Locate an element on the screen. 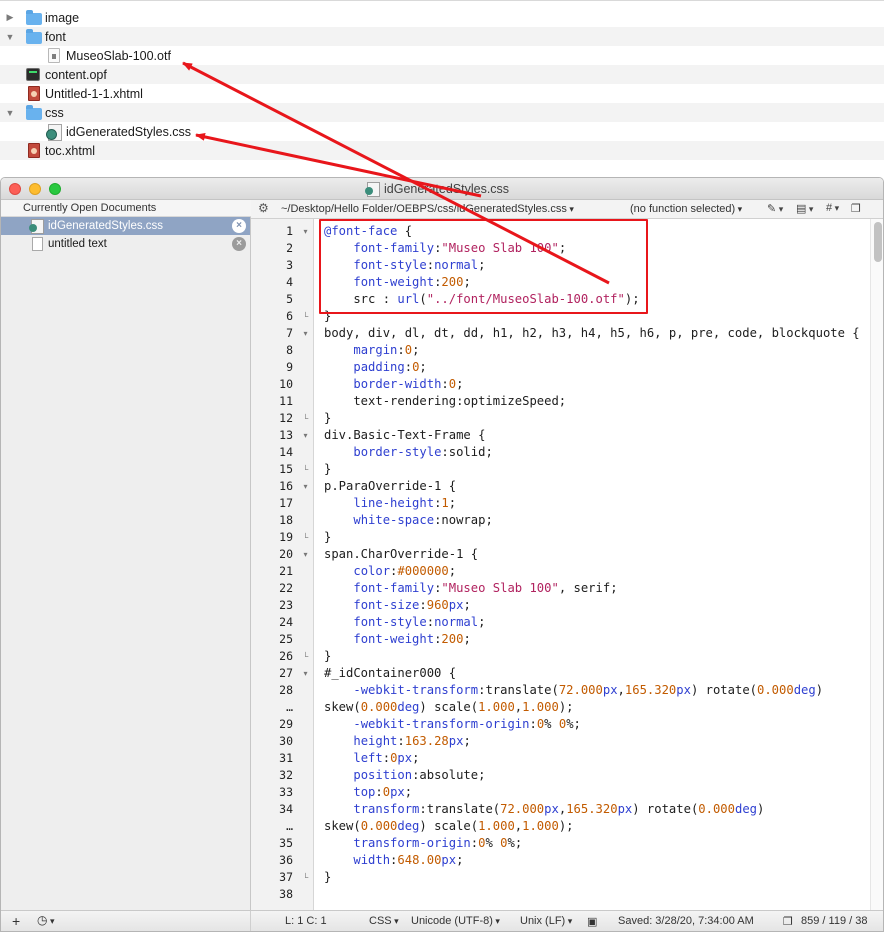  code-line: width:648.00px; is located at coordinates (408, 860).